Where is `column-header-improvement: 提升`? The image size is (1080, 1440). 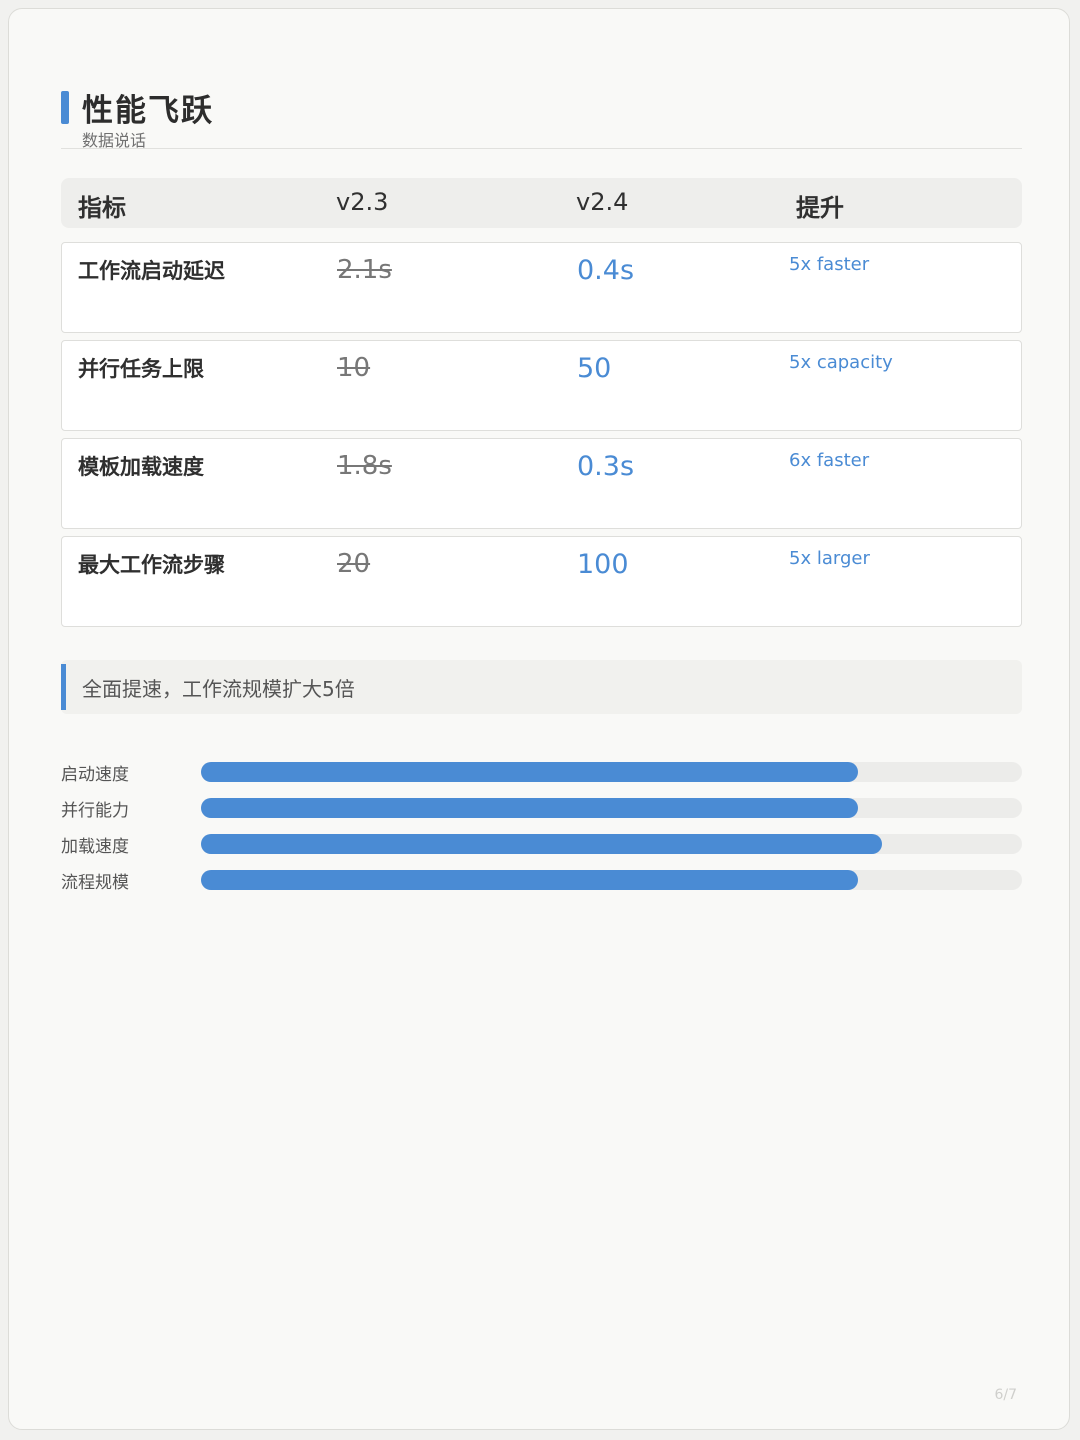
column-header-improvement: 提升 is located at coordinates (820, 208).